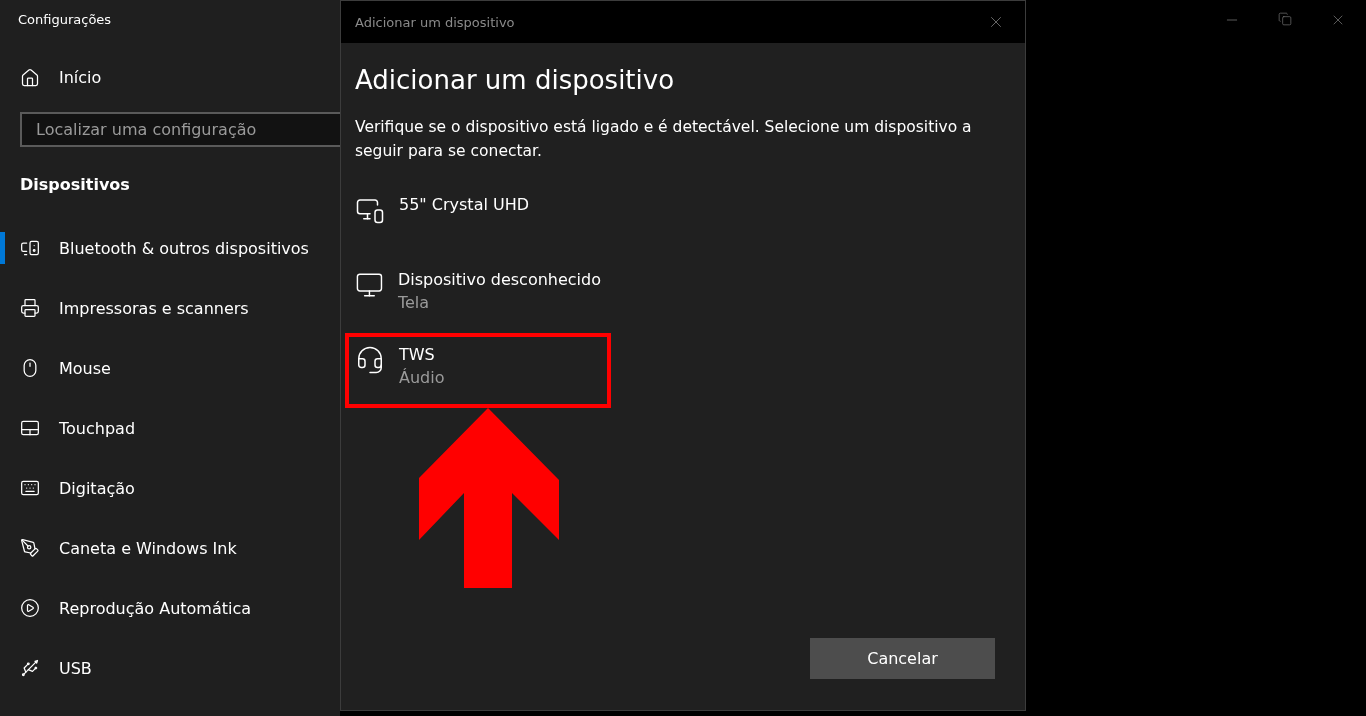 The height and width of the screenshot is (716, 1366). Describe the element at coordinates (422, 377) in the screenshot. I see `device-type: Áudio` at that location.